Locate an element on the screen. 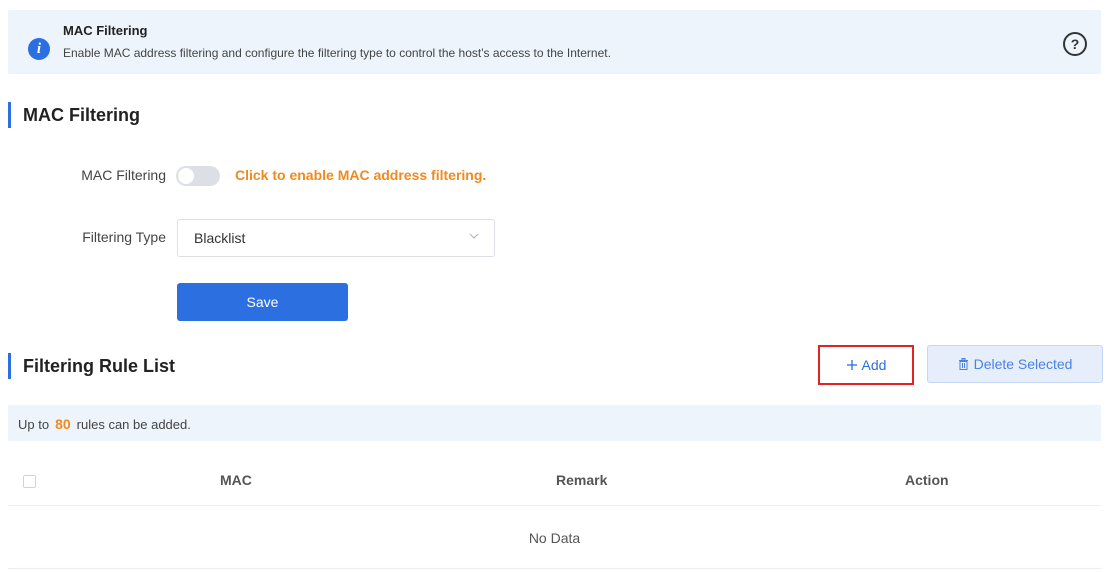 The width and height of the screenshot is (1108, 572). mac-filtering-toggle is located at coordinates (198, 176).